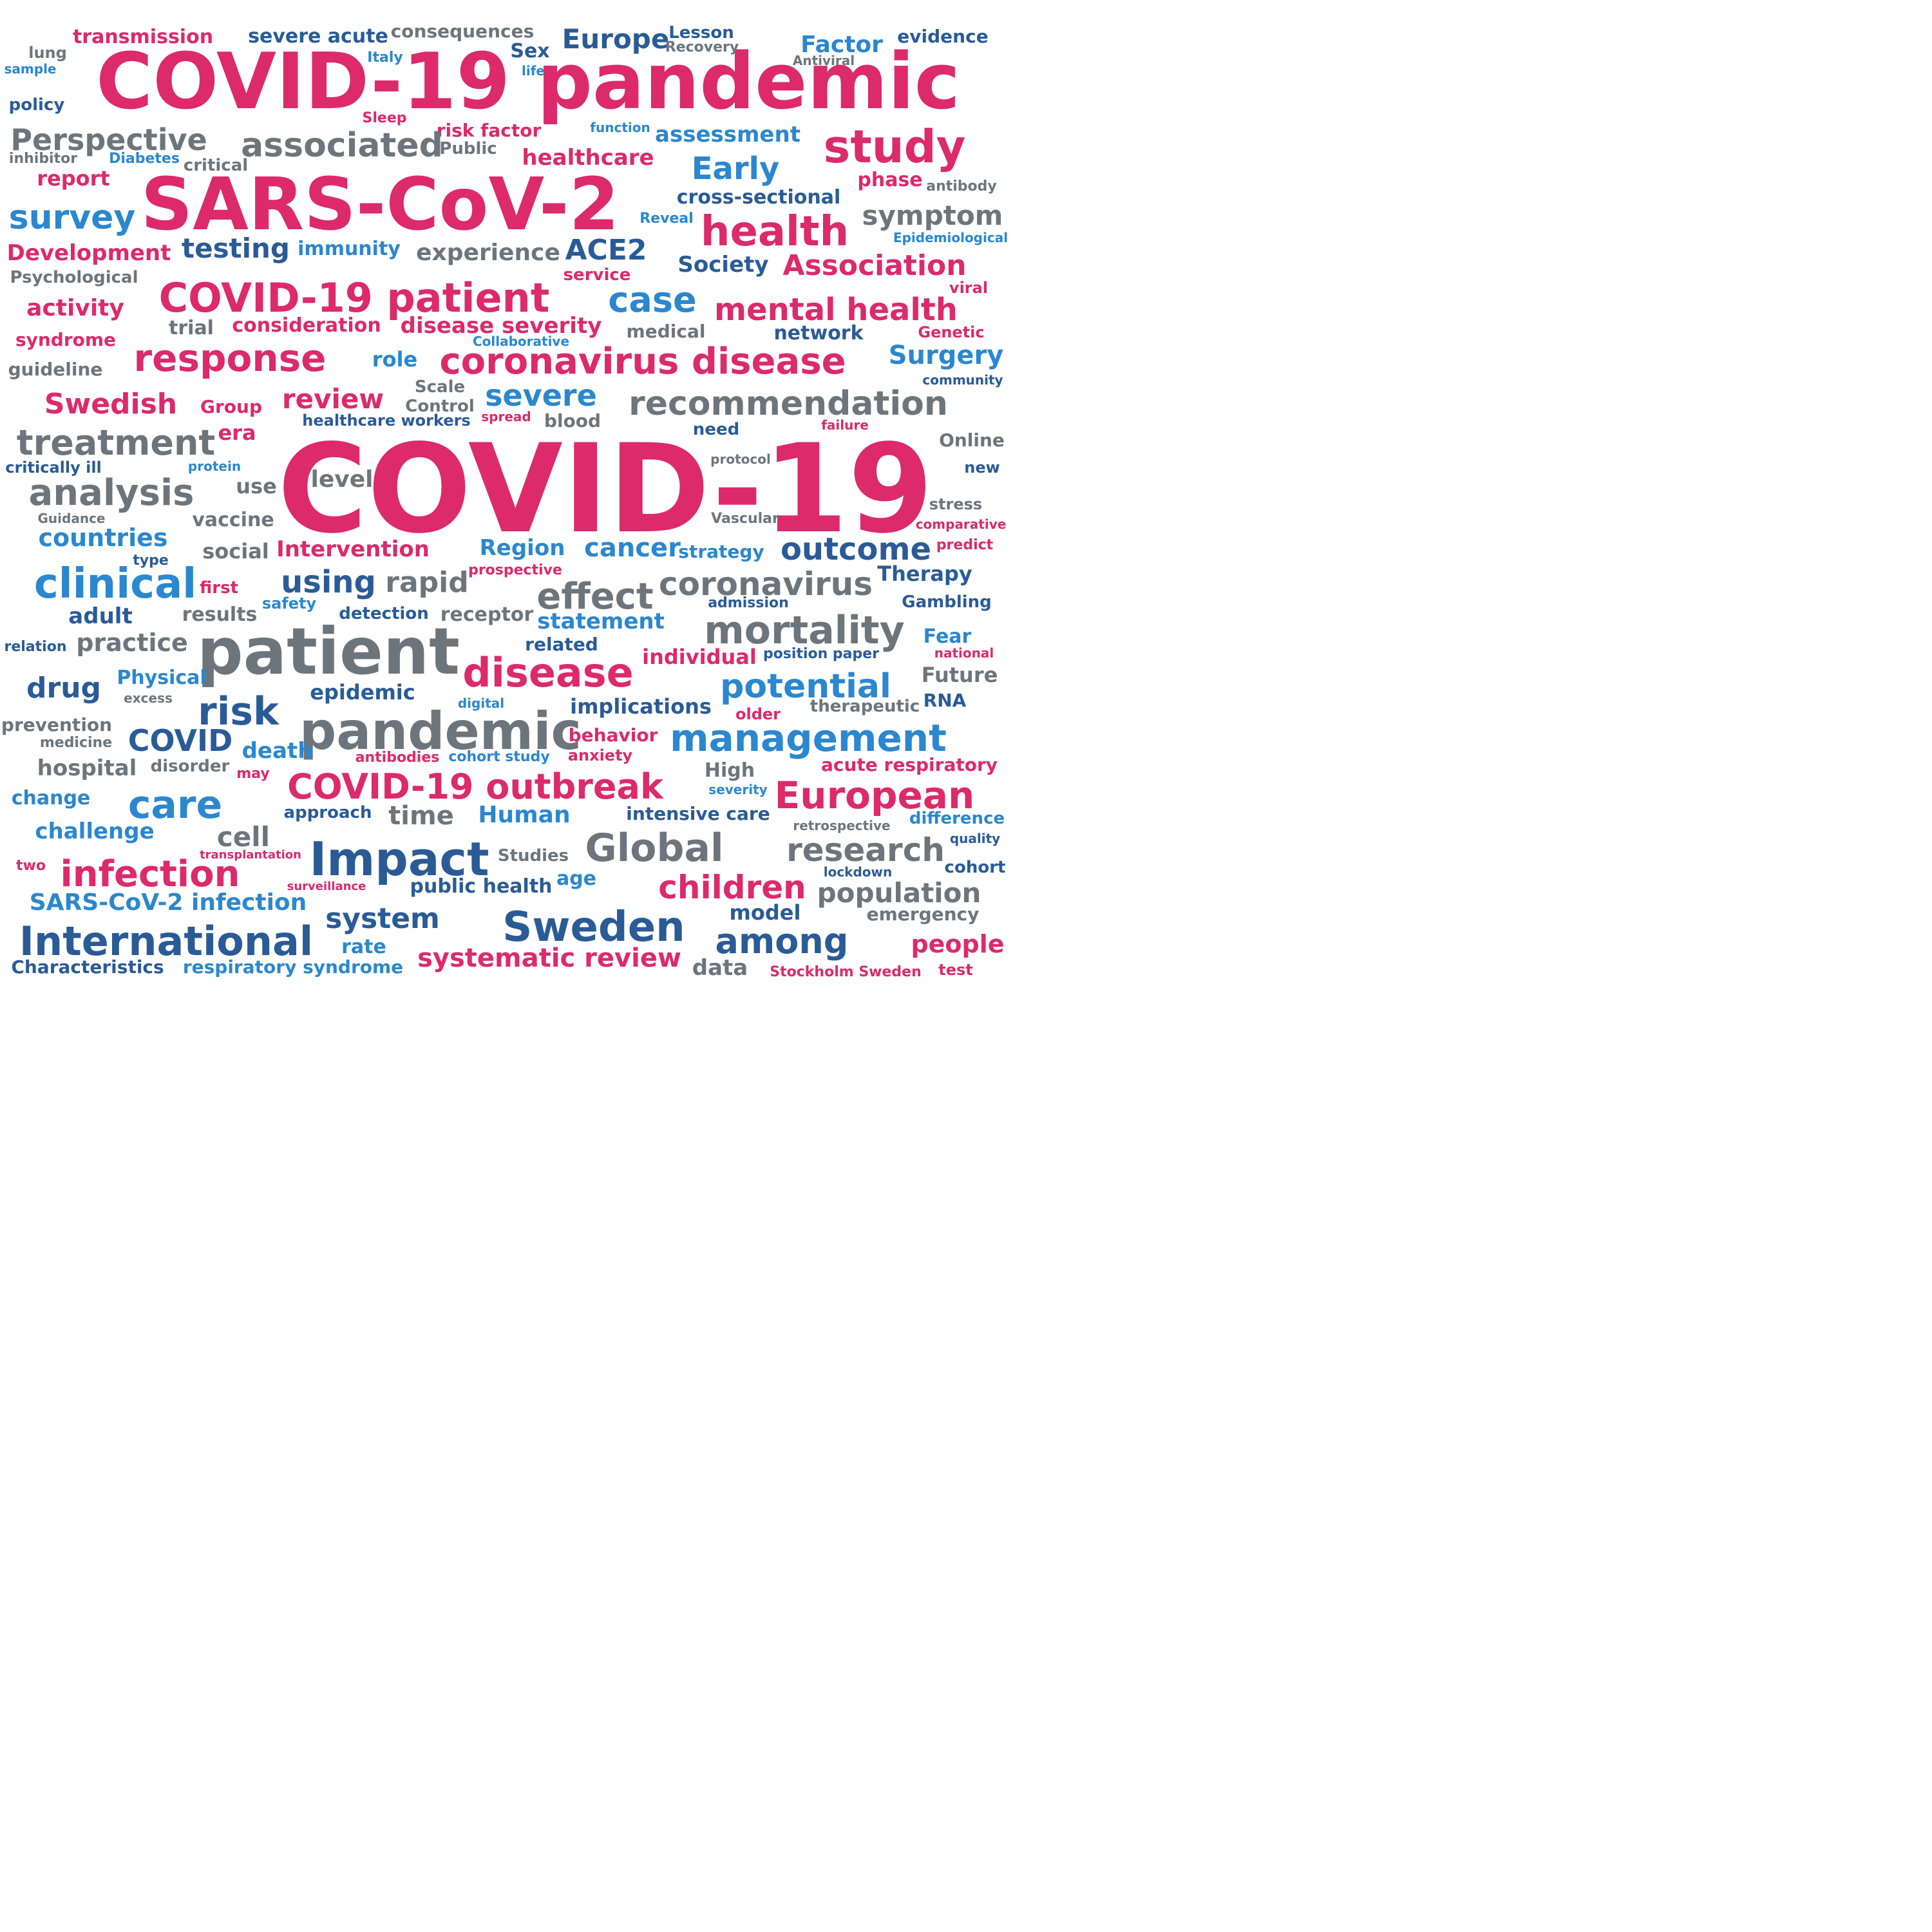 The height and width of the screenshot is (1932, 1932). Describe the element at coordinates (975, 868) in the screenshot. I see `word-cohort: cohort` at that location.